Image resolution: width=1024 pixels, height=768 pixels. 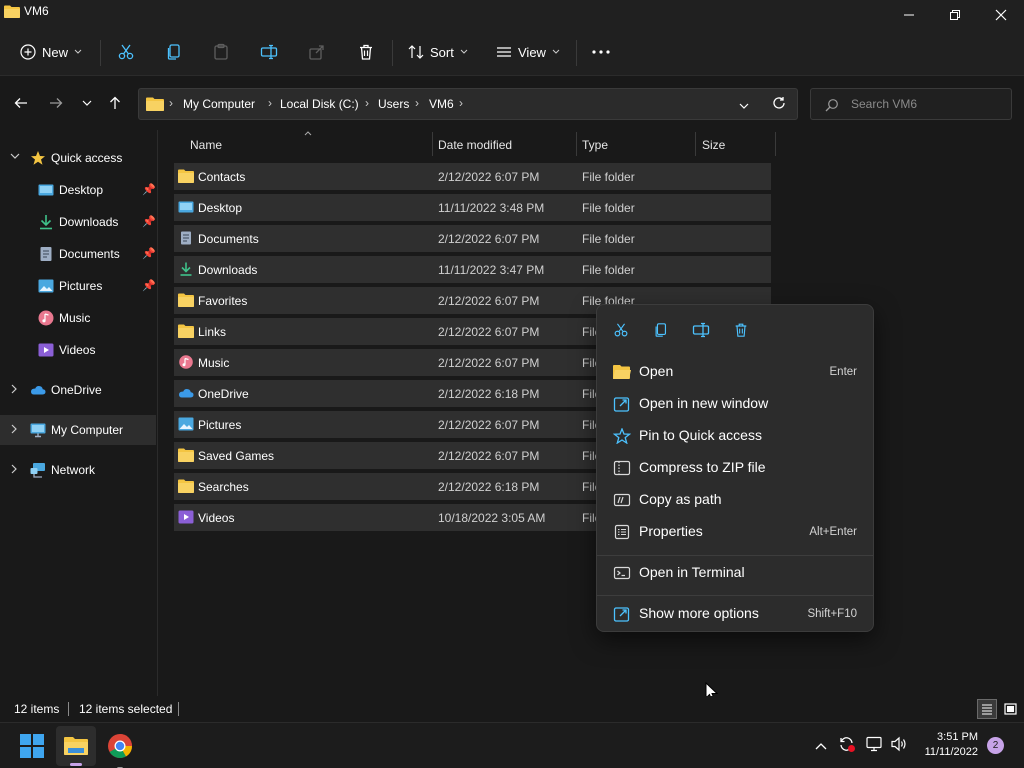 What do you see at coordinates (874, 745) in the screenshot?
I see `network-tray-button` at bounding box center [874, 745].